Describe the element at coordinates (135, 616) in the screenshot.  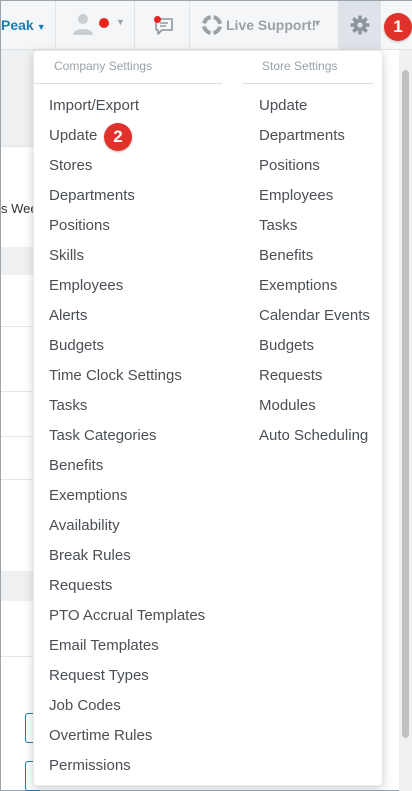
I see `company-item-pto-accrual-templates: PTO Accrual Templates` at that location.